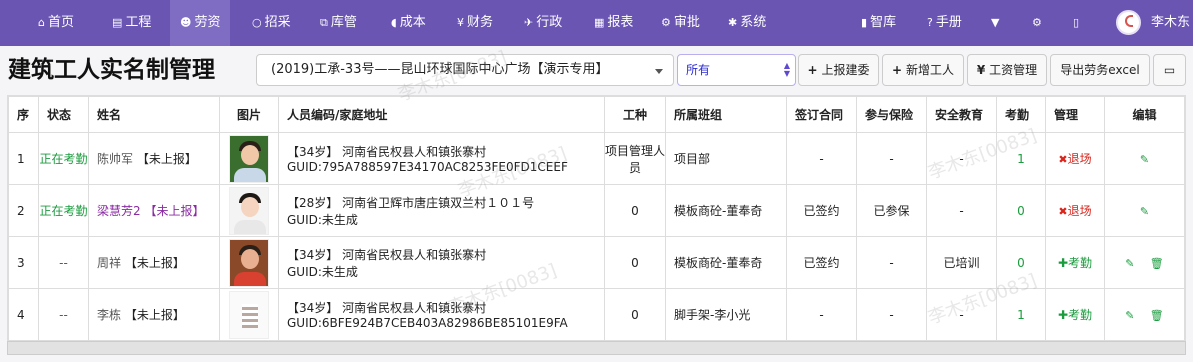 The image size is (1193, 362). What do you see at coordinates (41, 22) in the screenshot?
I see `home-icon: ⌂` at bounding box center [41, 22].